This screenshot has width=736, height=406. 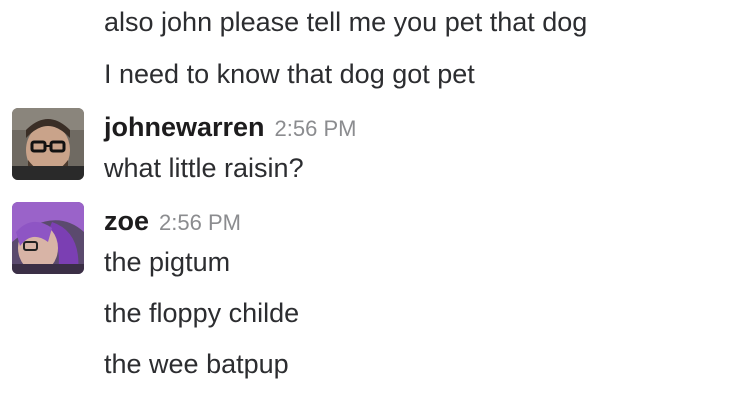 What do you see at coordinates (204, 168) in the screenshot?
I see `message-line: what little raisin?` at bounding box center [204, 168].